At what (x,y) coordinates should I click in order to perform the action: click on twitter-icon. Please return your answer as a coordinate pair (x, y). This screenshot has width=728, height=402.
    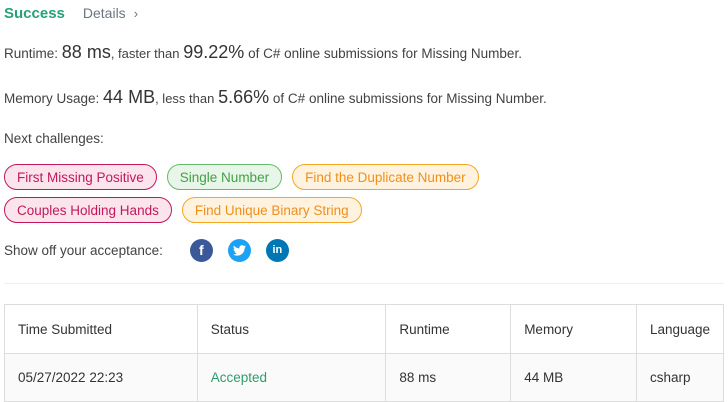
    Looking at the image, I should click on (239, 250).